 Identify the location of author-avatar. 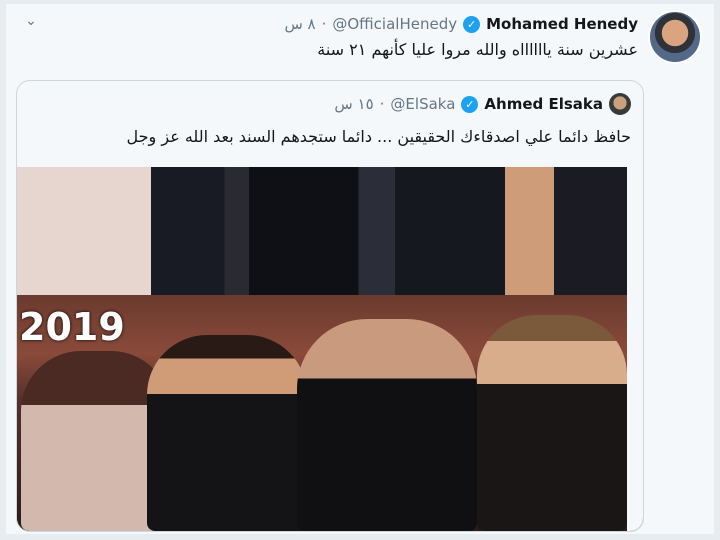
(675, 37).